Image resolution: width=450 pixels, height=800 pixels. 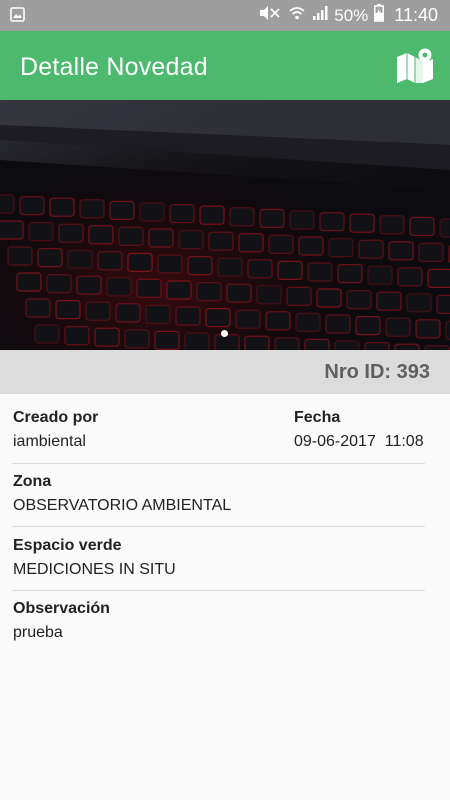 I want to click on creado-por-label: Creado por, so click(x=56, y=417).